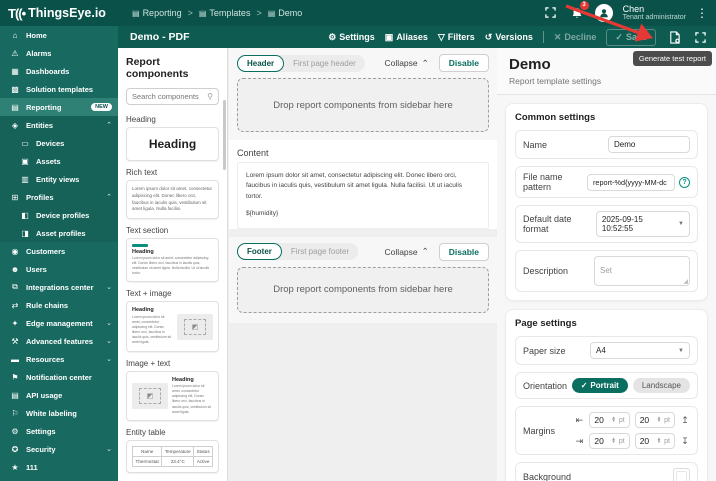 This screenshot has width=716, height=481. I want to click on margin-bottom-icon: ↧, so click(685, 440).